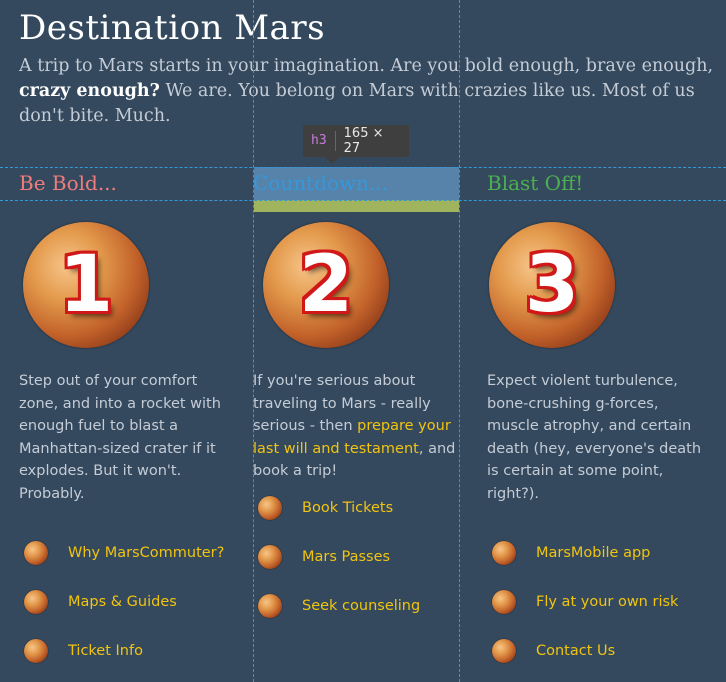 Image resolution: width=726 pixels, height=682 pixels. I want to click on list-item: Fly at your own risk, so click(606, 601).